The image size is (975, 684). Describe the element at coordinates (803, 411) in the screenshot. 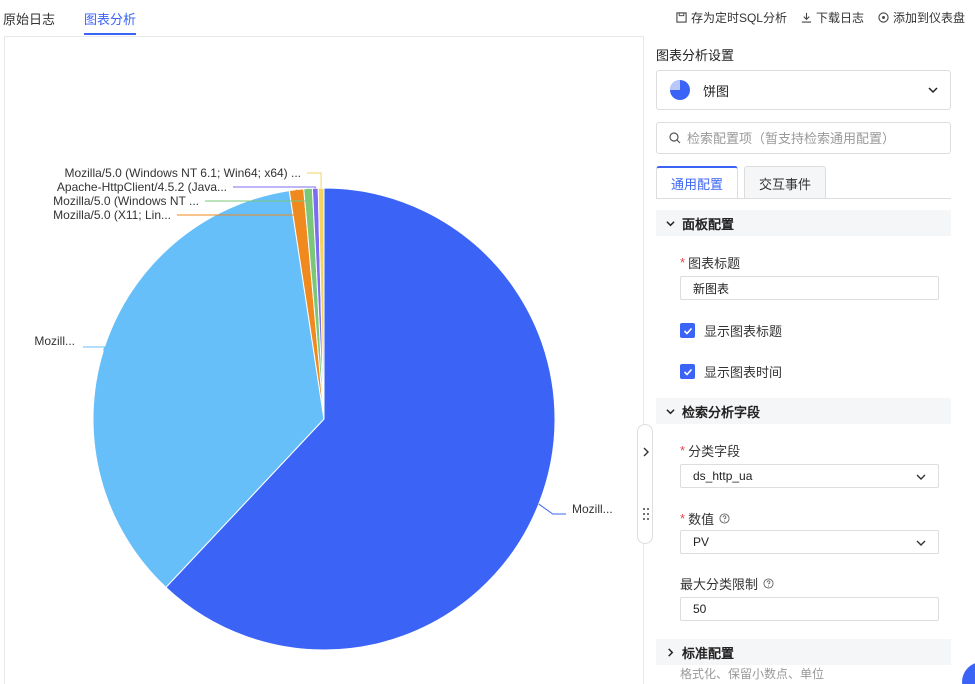

I see `section-analysis-fields: 检索分析字段` at that location.